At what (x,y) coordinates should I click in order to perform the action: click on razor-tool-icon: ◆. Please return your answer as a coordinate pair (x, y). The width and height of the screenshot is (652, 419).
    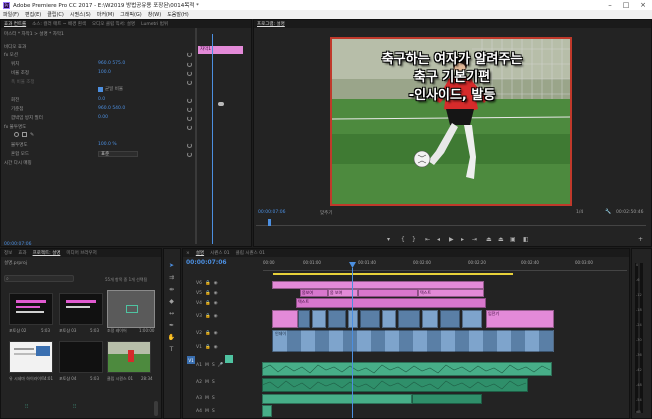
    Looking at the image, I should click on (171, 301).